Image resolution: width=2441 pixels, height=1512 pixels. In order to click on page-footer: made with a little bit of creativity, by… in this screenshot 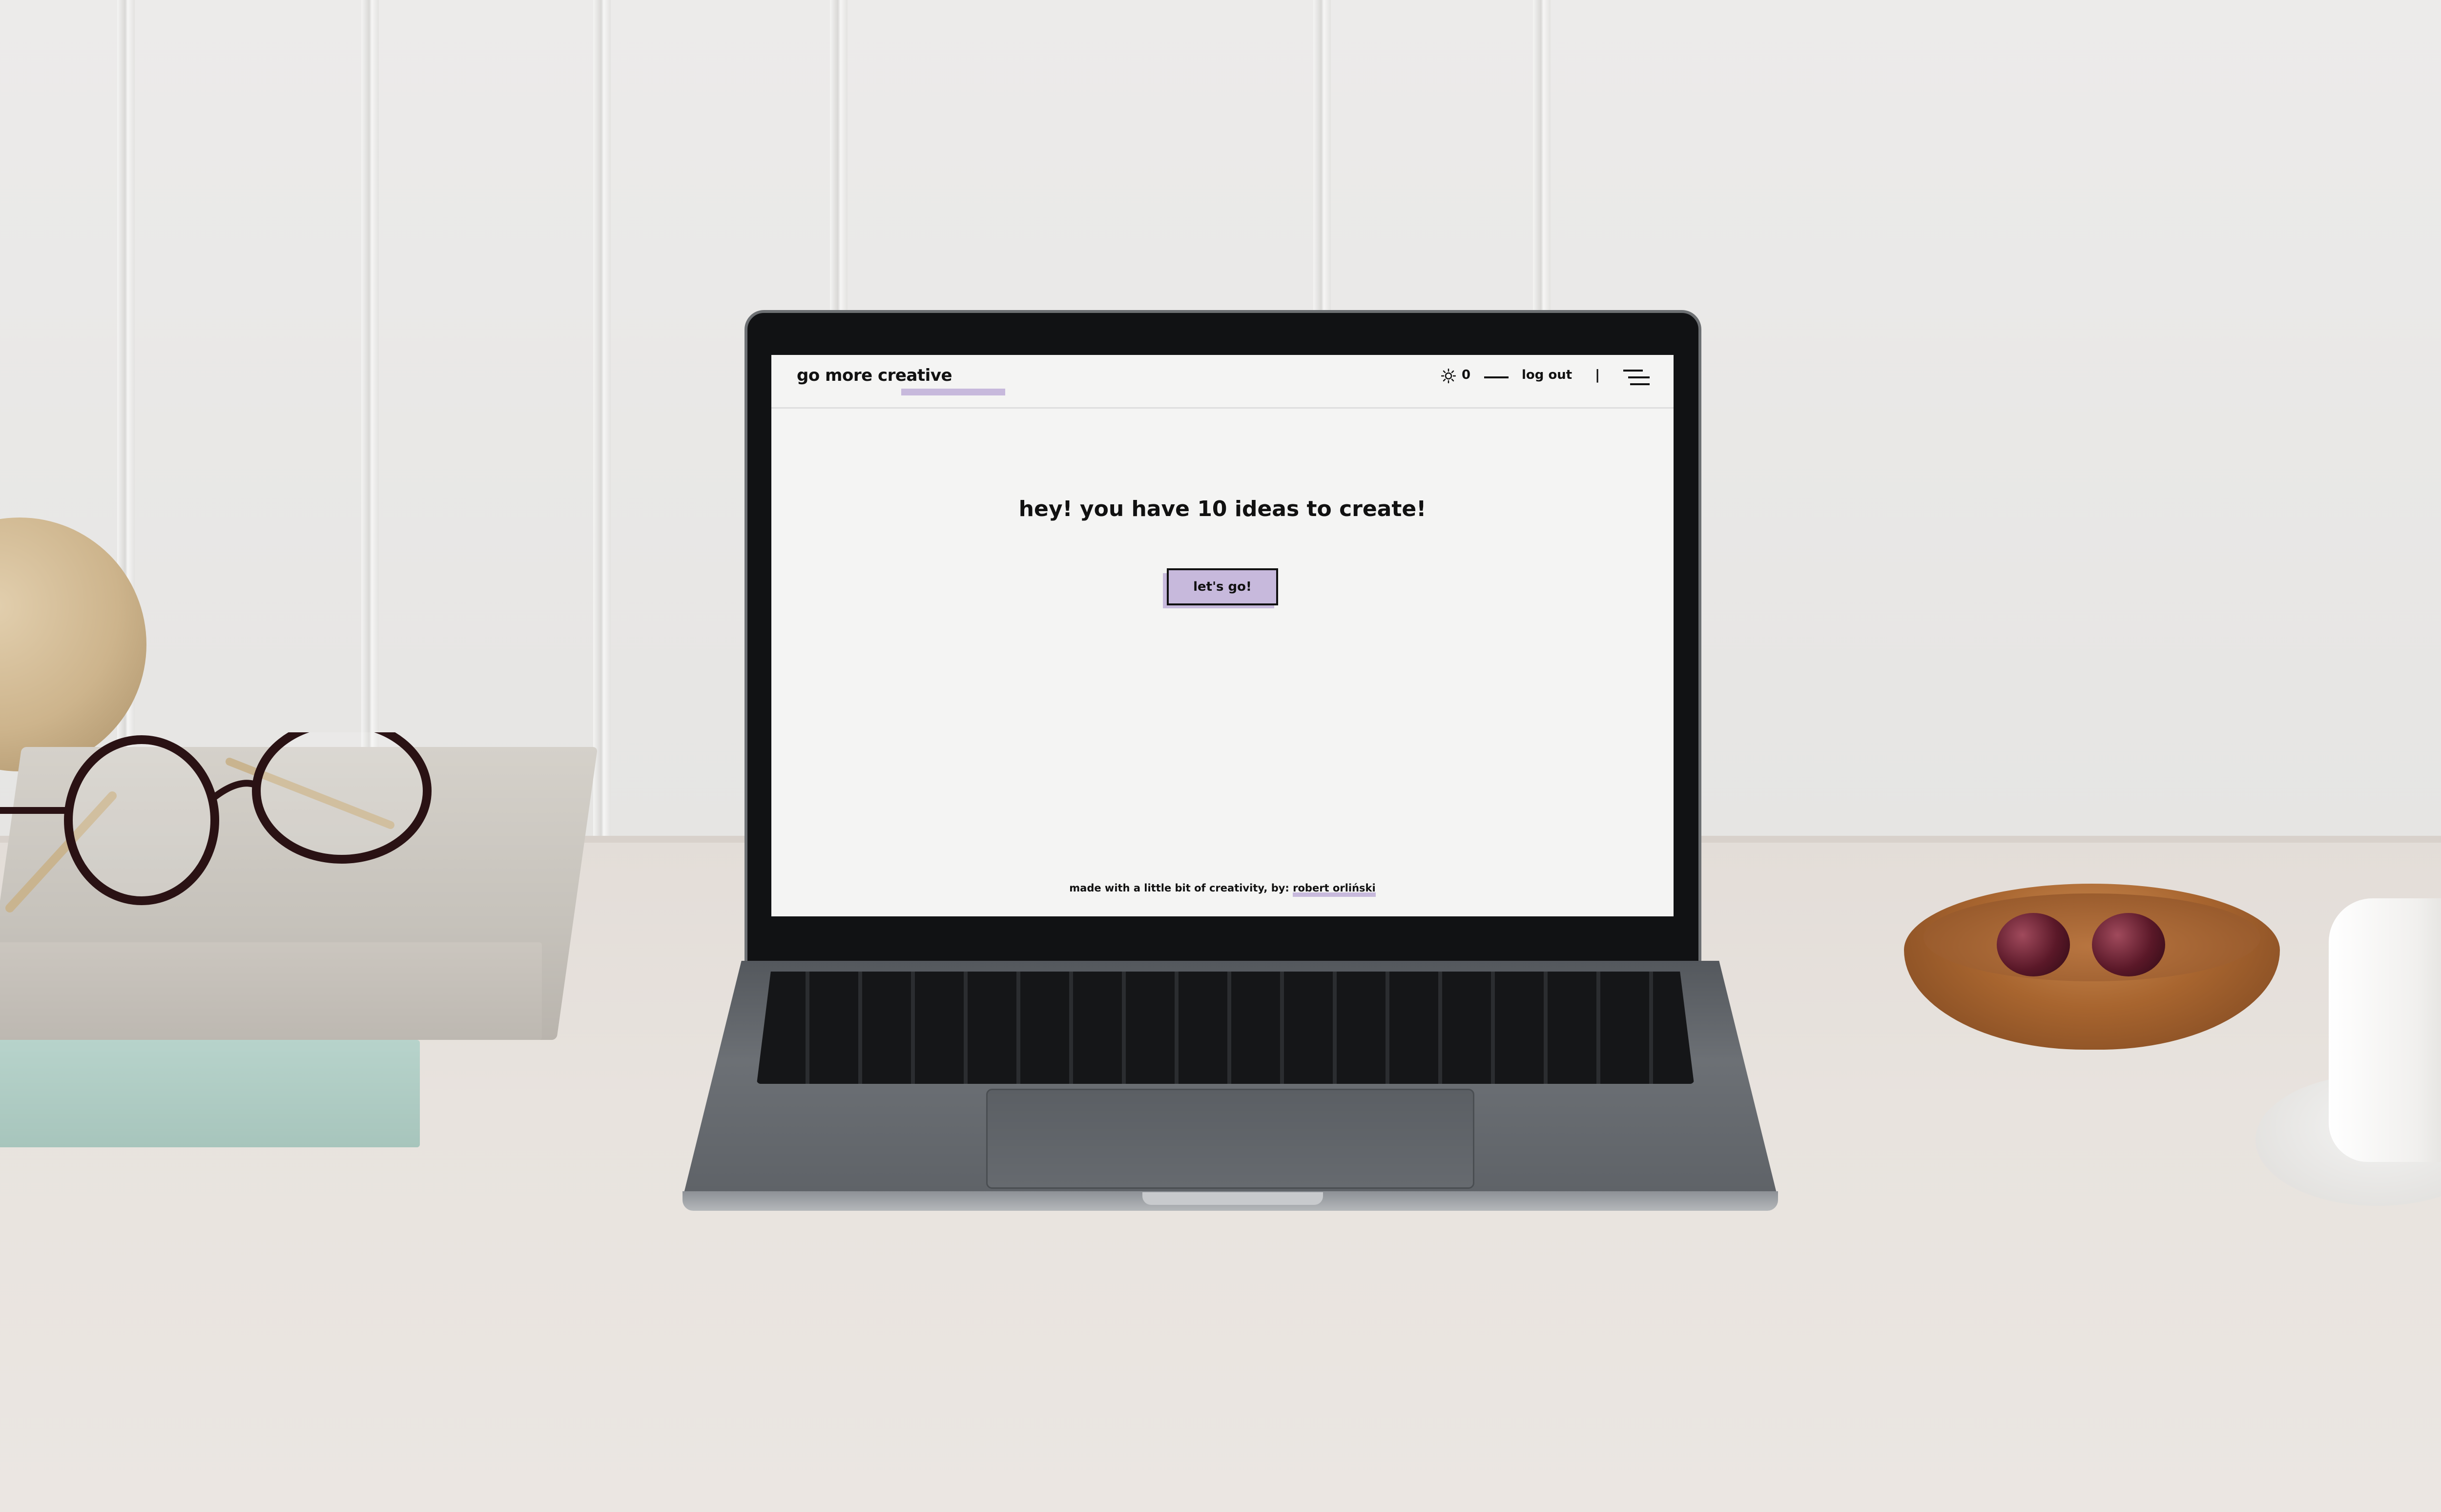, I will do `click(1223, 889)`.